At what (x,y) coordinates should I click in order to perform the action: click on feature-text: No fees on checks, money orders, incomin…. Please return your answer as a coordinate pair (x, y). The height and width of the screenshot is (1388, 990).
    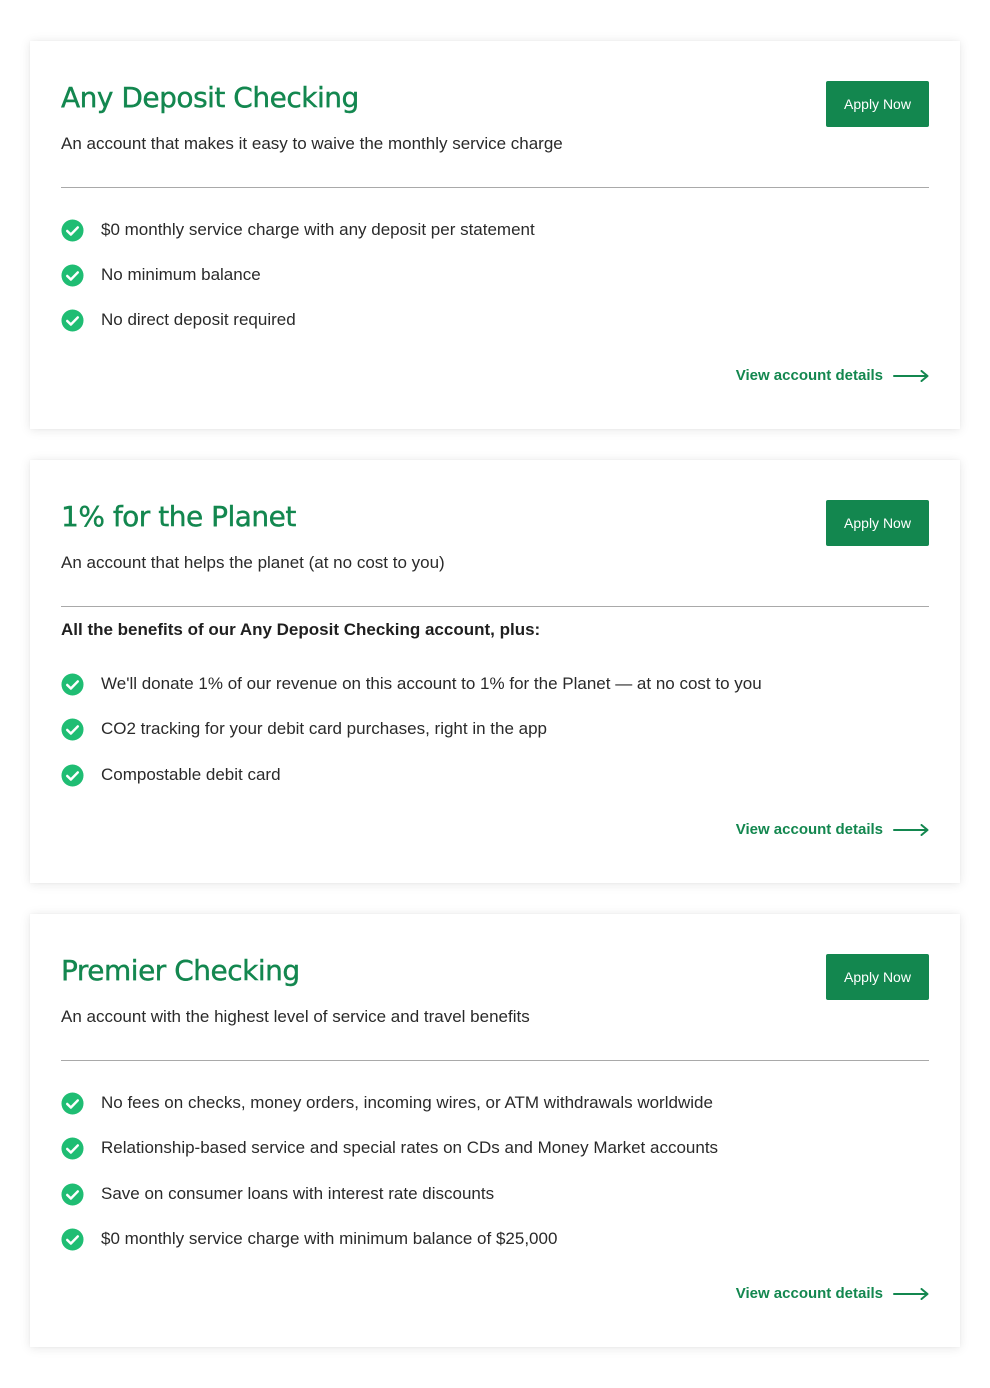
    Looking at the image, I should click on (407, 1102).